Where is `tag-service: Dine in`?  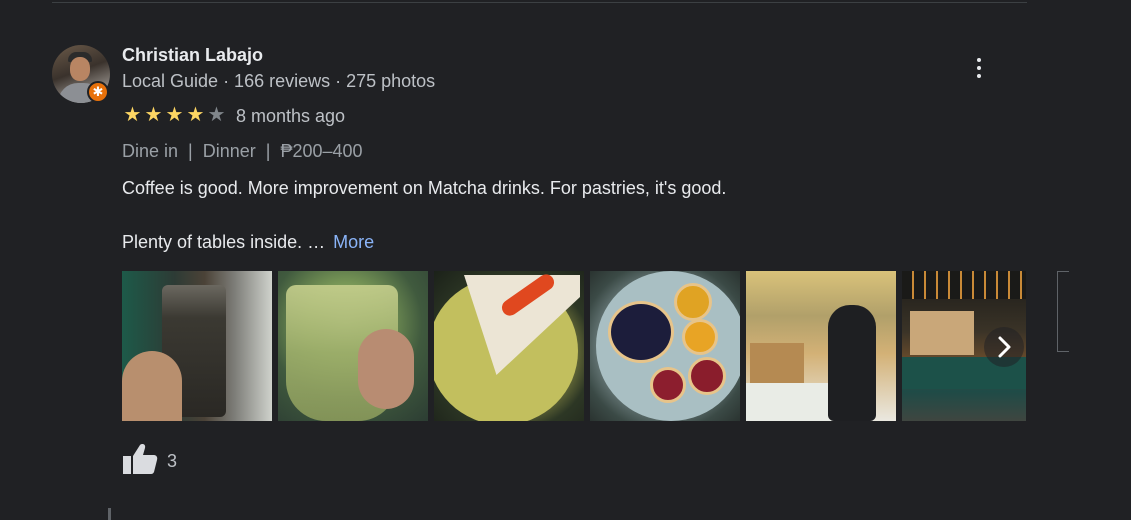 tag-service: Dine in is located at coordinates (150, 151).